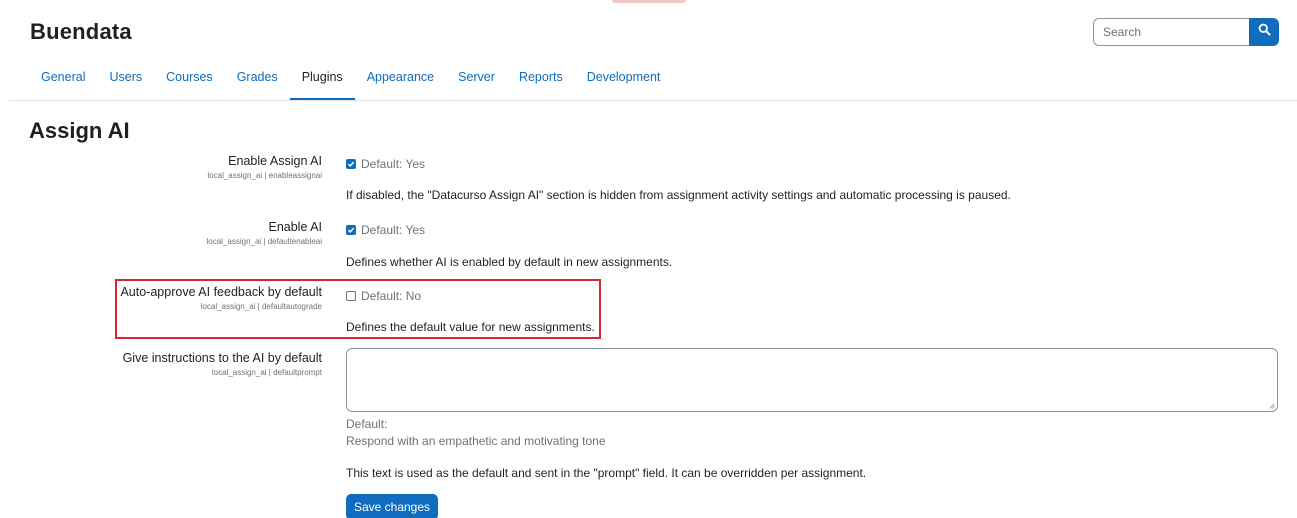  Describe the element at coordinates (400, 81) in the screenshot. I see `tab-appearance: Appearance` at that location.